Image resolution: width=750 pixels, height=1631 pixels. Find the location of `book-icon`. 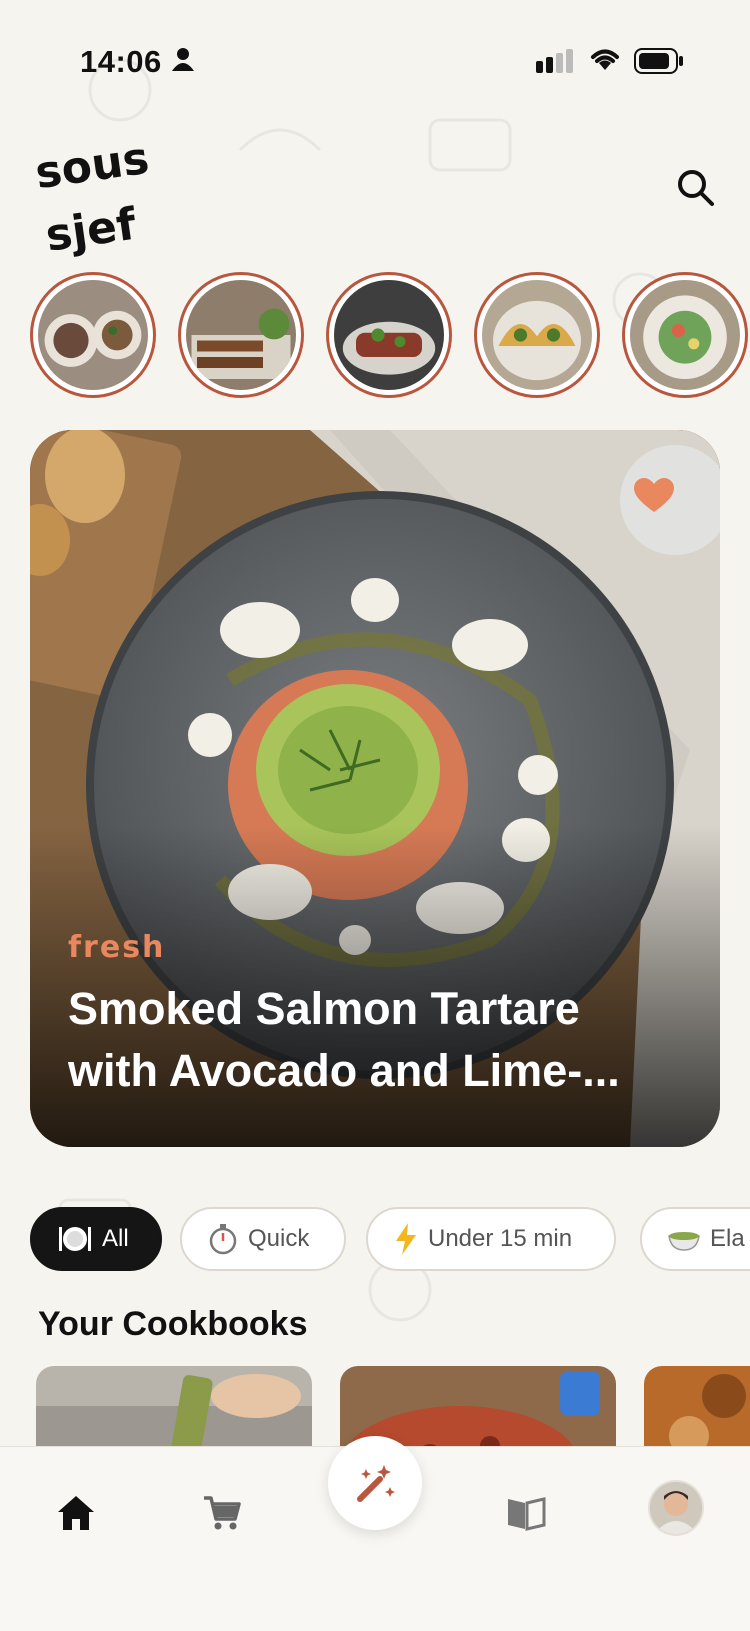

book-icon is located at coordinates (526, 1513).